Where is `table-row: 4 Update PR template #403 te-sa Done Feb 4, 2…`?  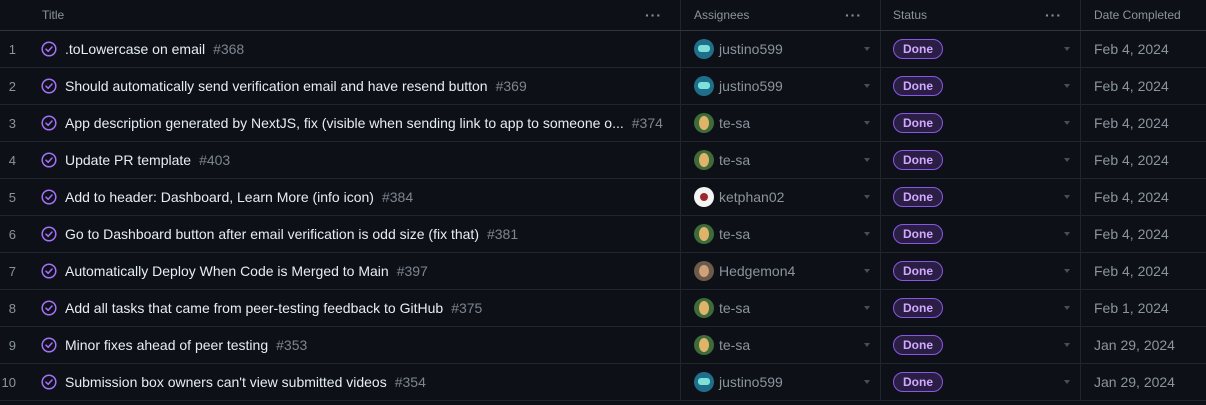
table-row: 4 Update PR template #403 te-sa Done Feb 4, 2… is located at coordinates (603, 160).